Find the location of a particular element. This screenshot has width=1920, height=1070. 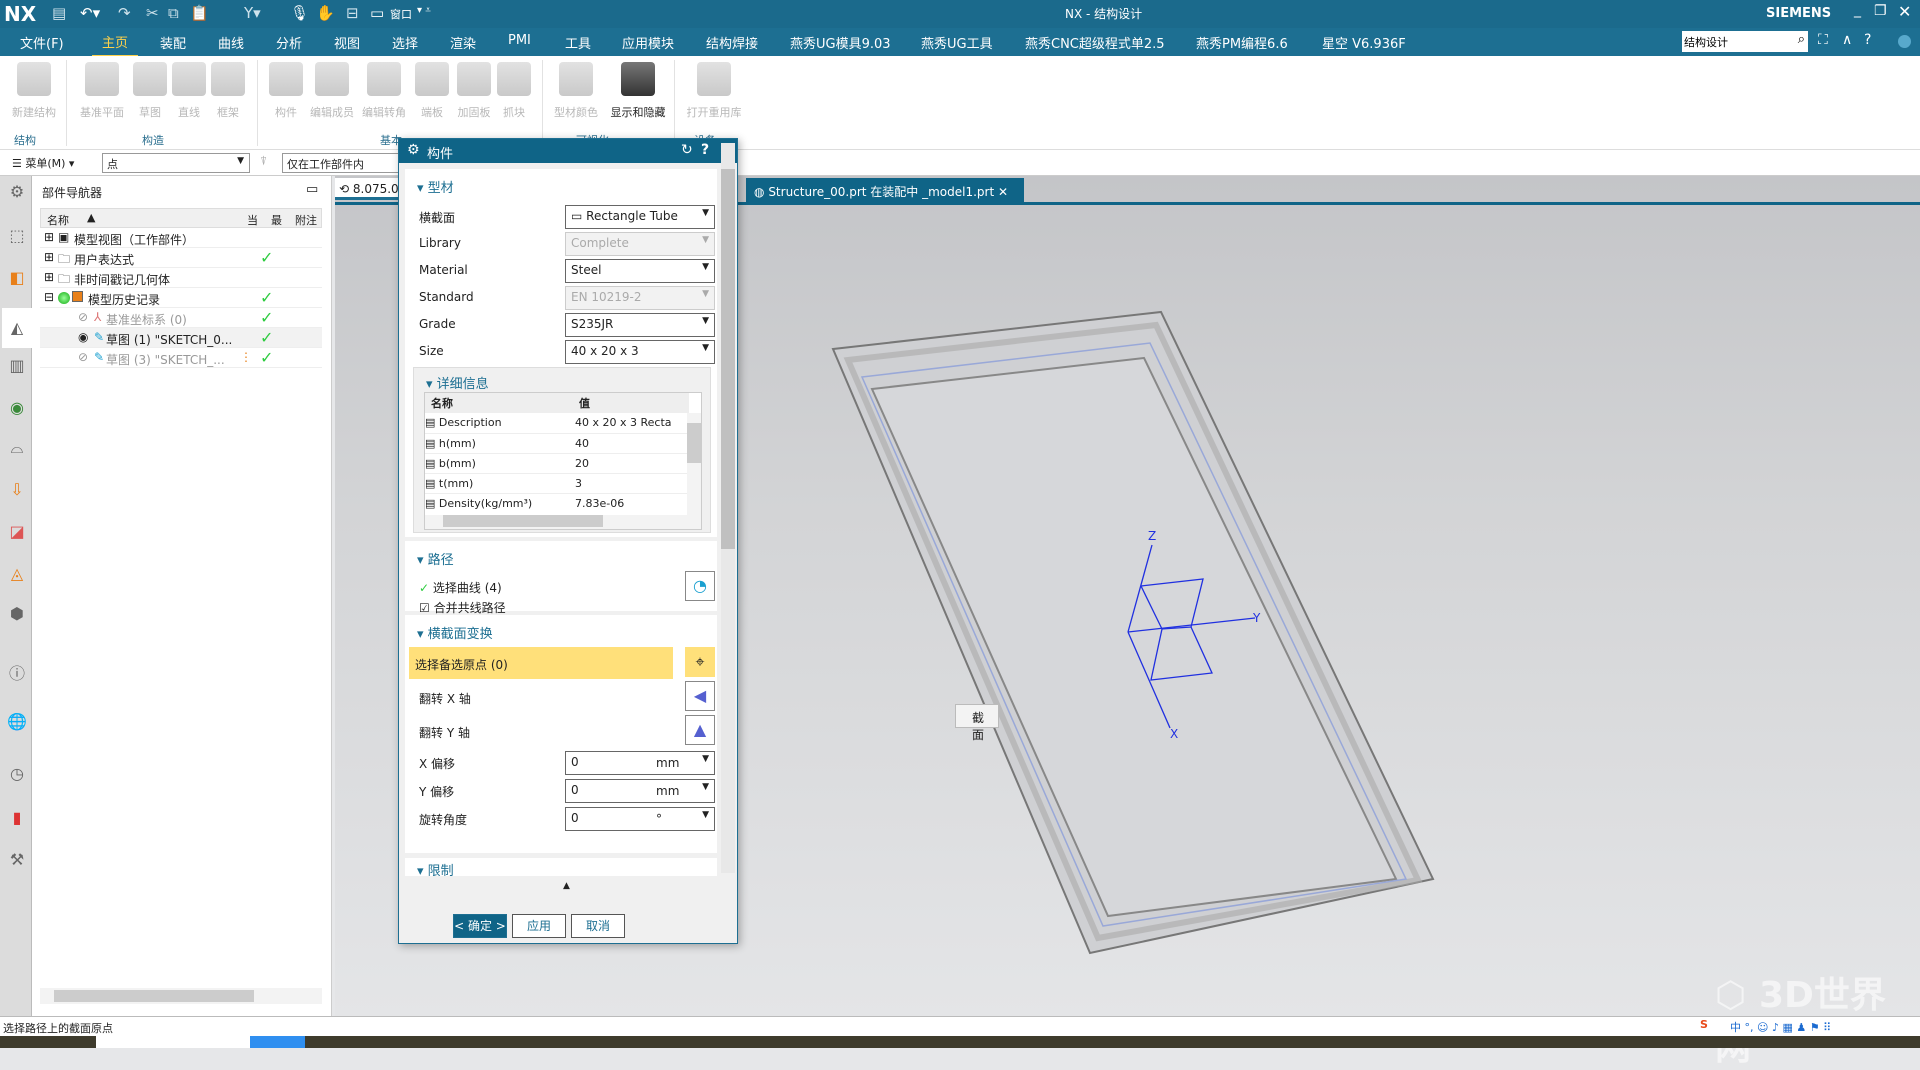

group-structure: 结构 is located at coordinates (25, 140).